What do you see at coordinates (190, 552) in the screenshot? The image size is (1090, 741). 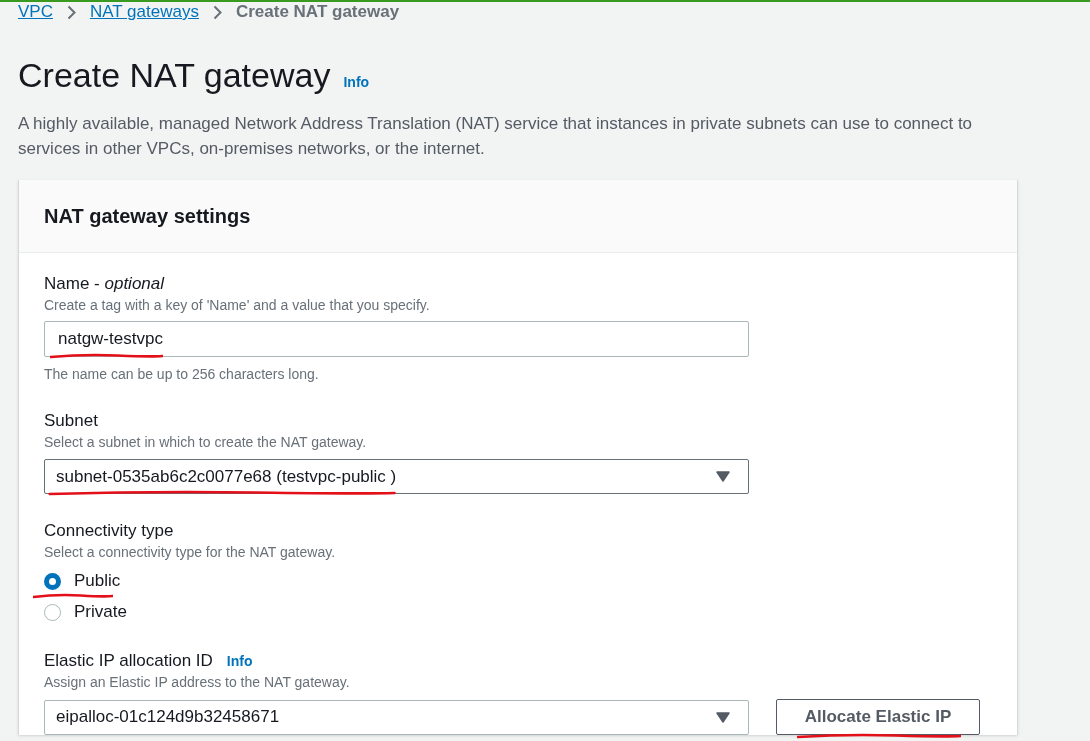 I see `field-hint: Select a connectivity type for the NAT gateway.` at bounding box center [190, 552].